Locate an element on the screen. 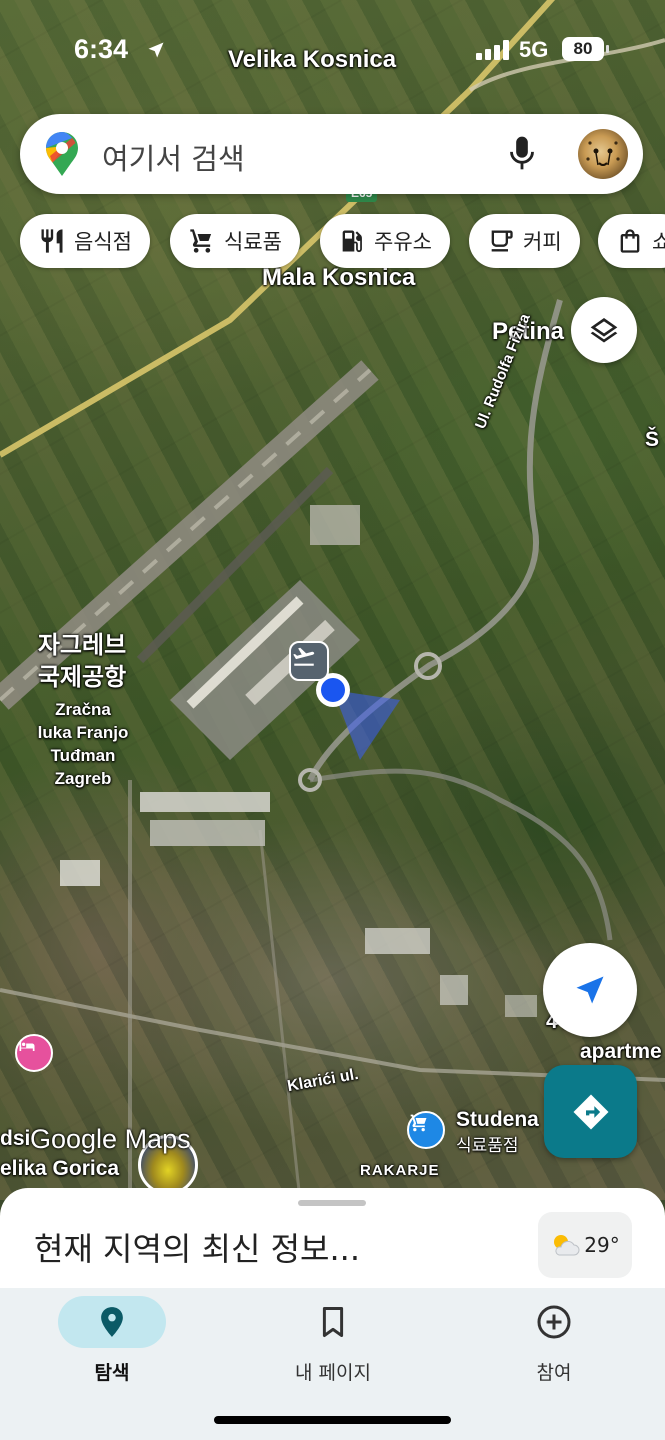 The width and height of the screenshot is (665, 1440). label-dsi: dsi is located at coordinates (15, 1138).